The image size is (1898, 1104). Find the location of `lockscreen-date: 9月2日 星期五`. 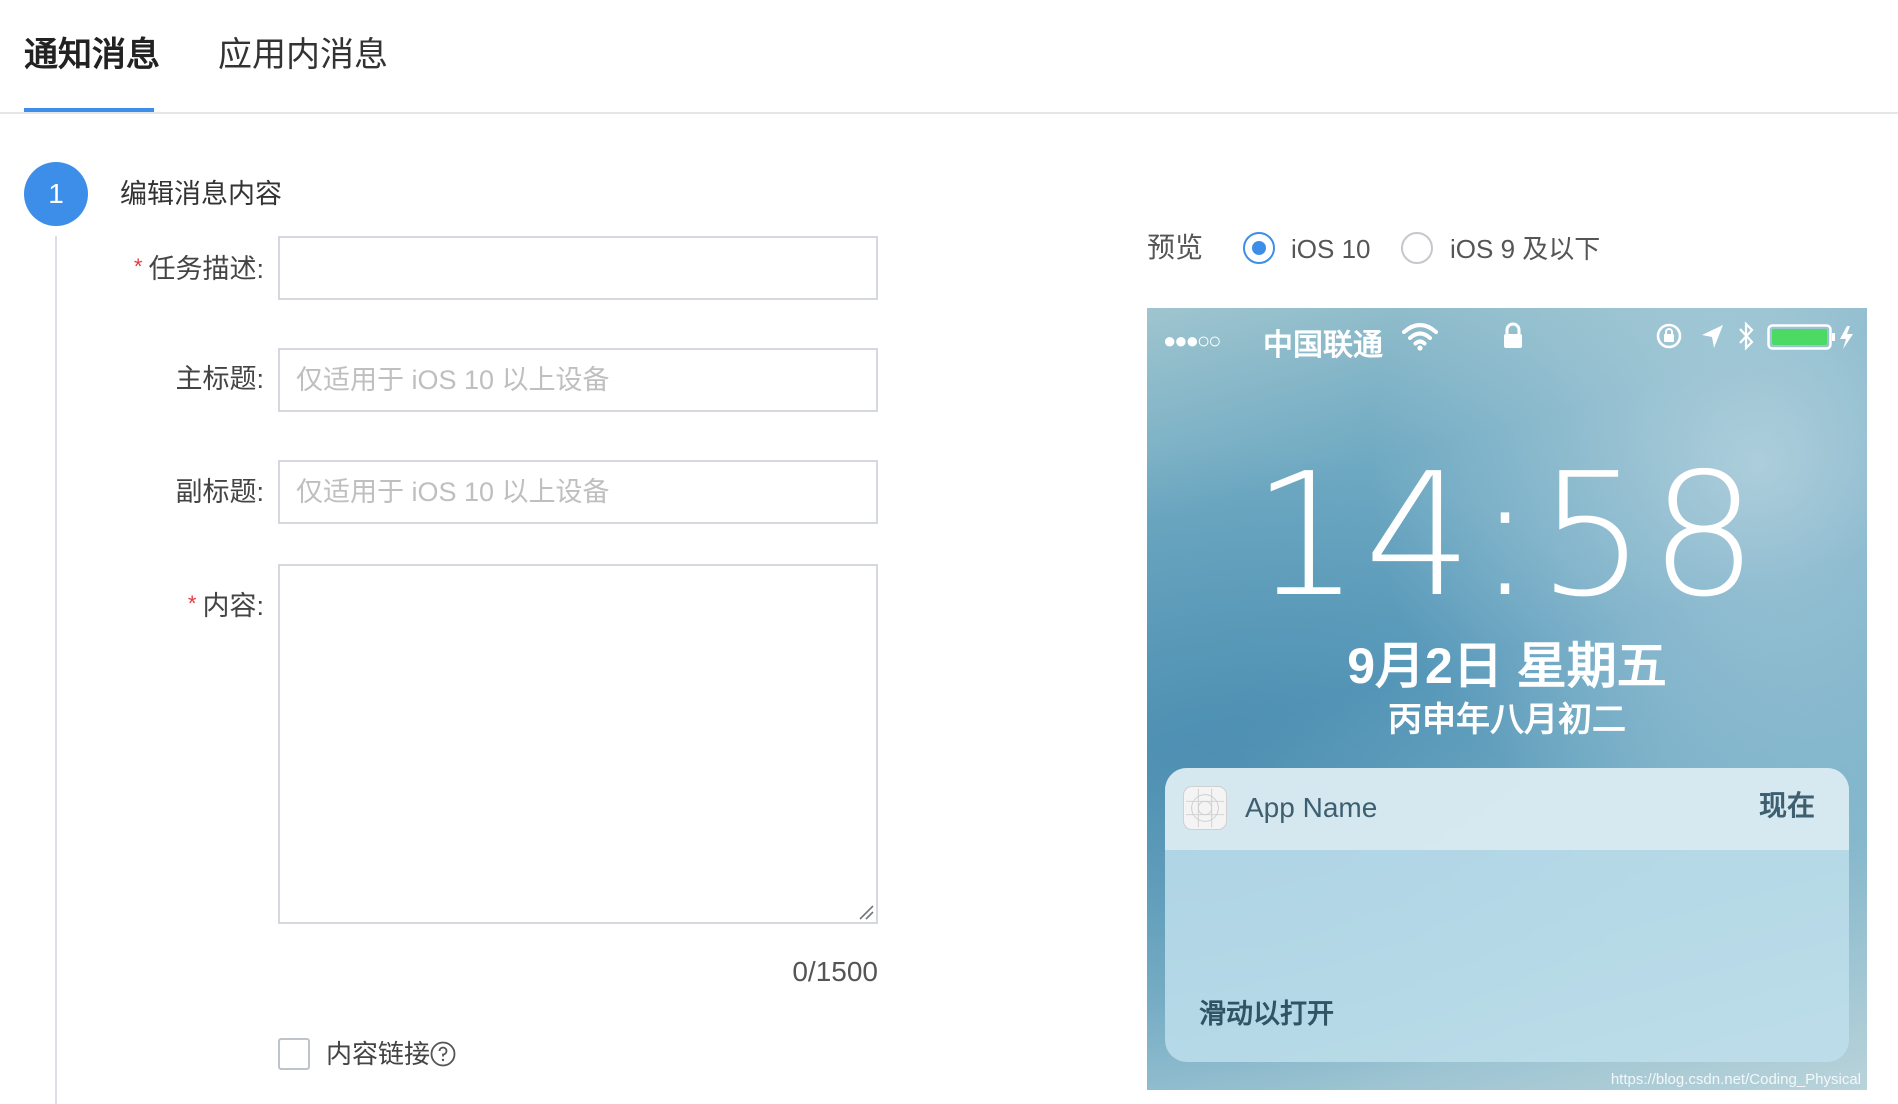

lockscreen-date: 9月2日 星期五 is located at coordinates (1507, 666).